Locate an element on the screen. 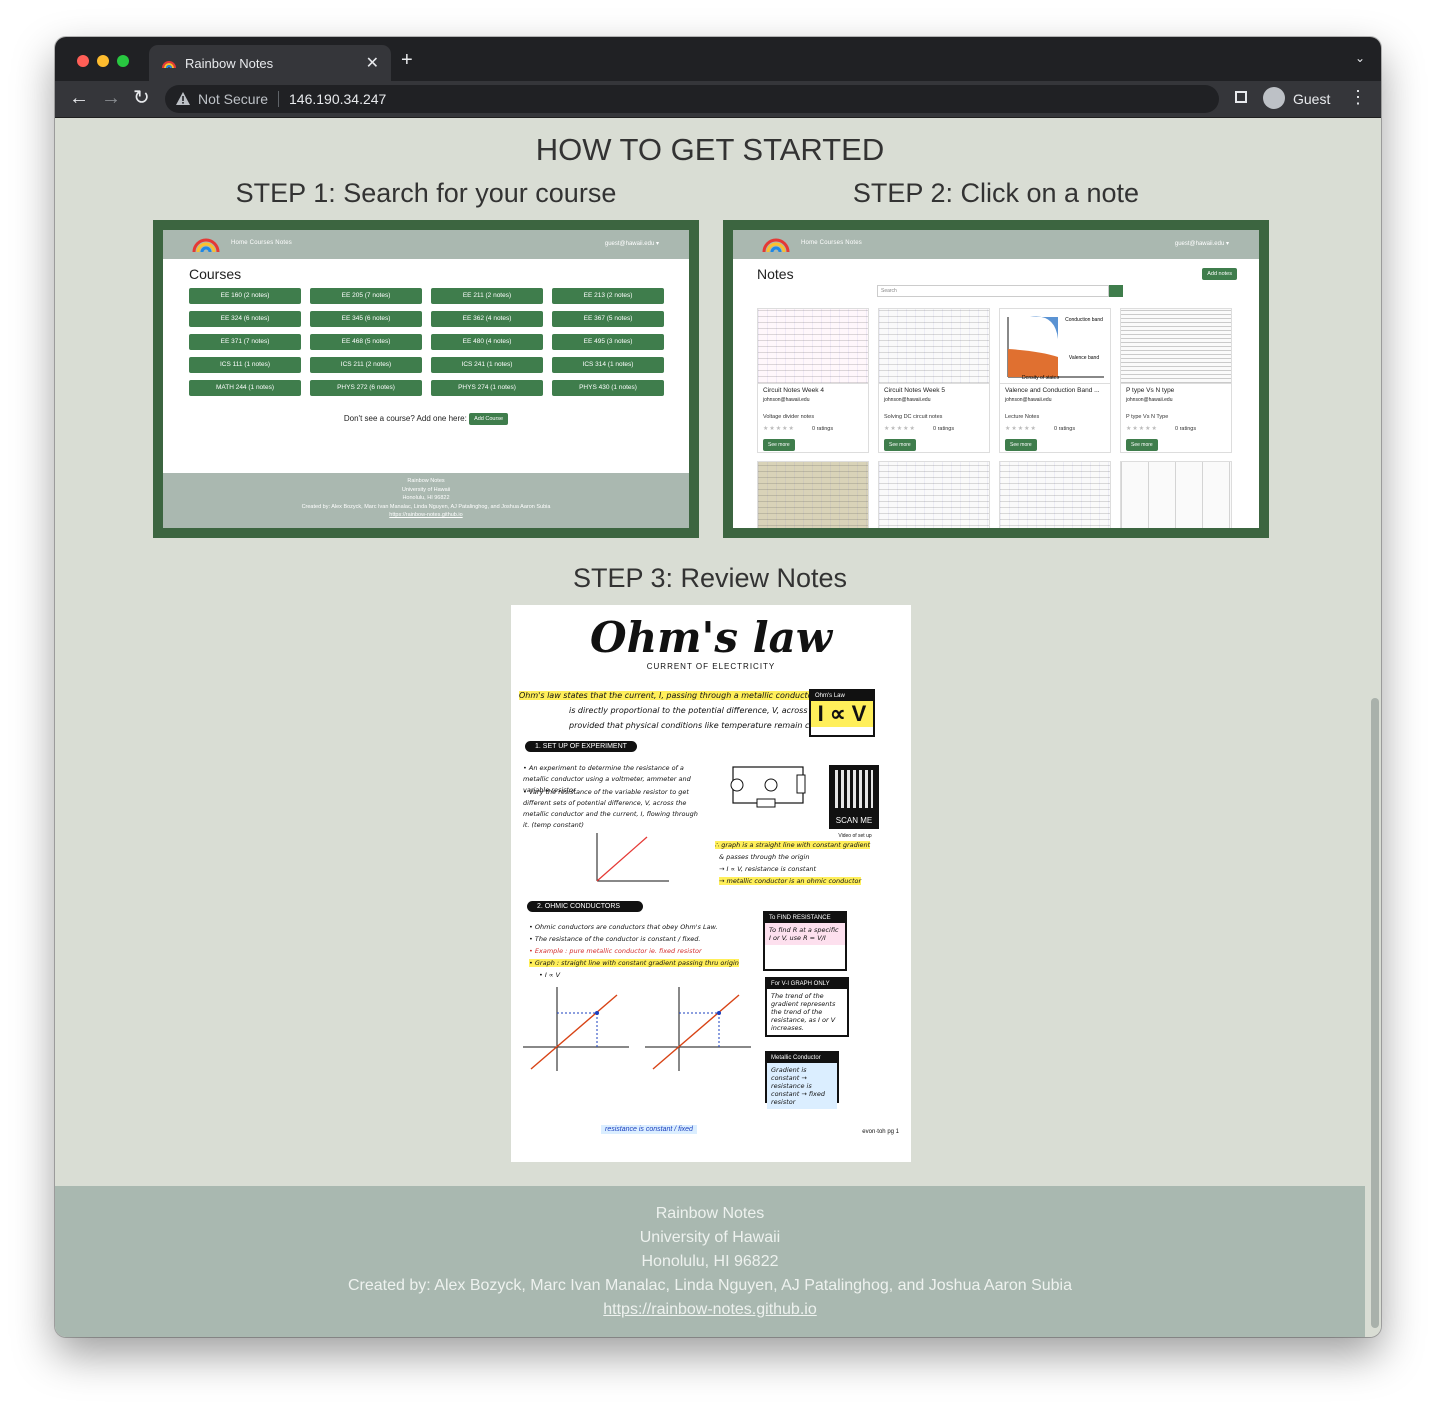  note-title: P type Vs N type is located at coordinates (1150, 390).